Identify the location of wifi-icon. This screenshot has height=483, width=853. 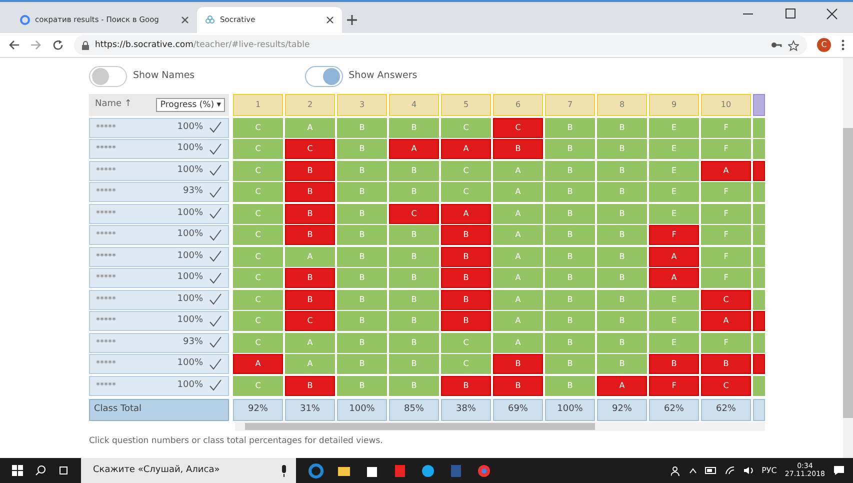
(729, 470).